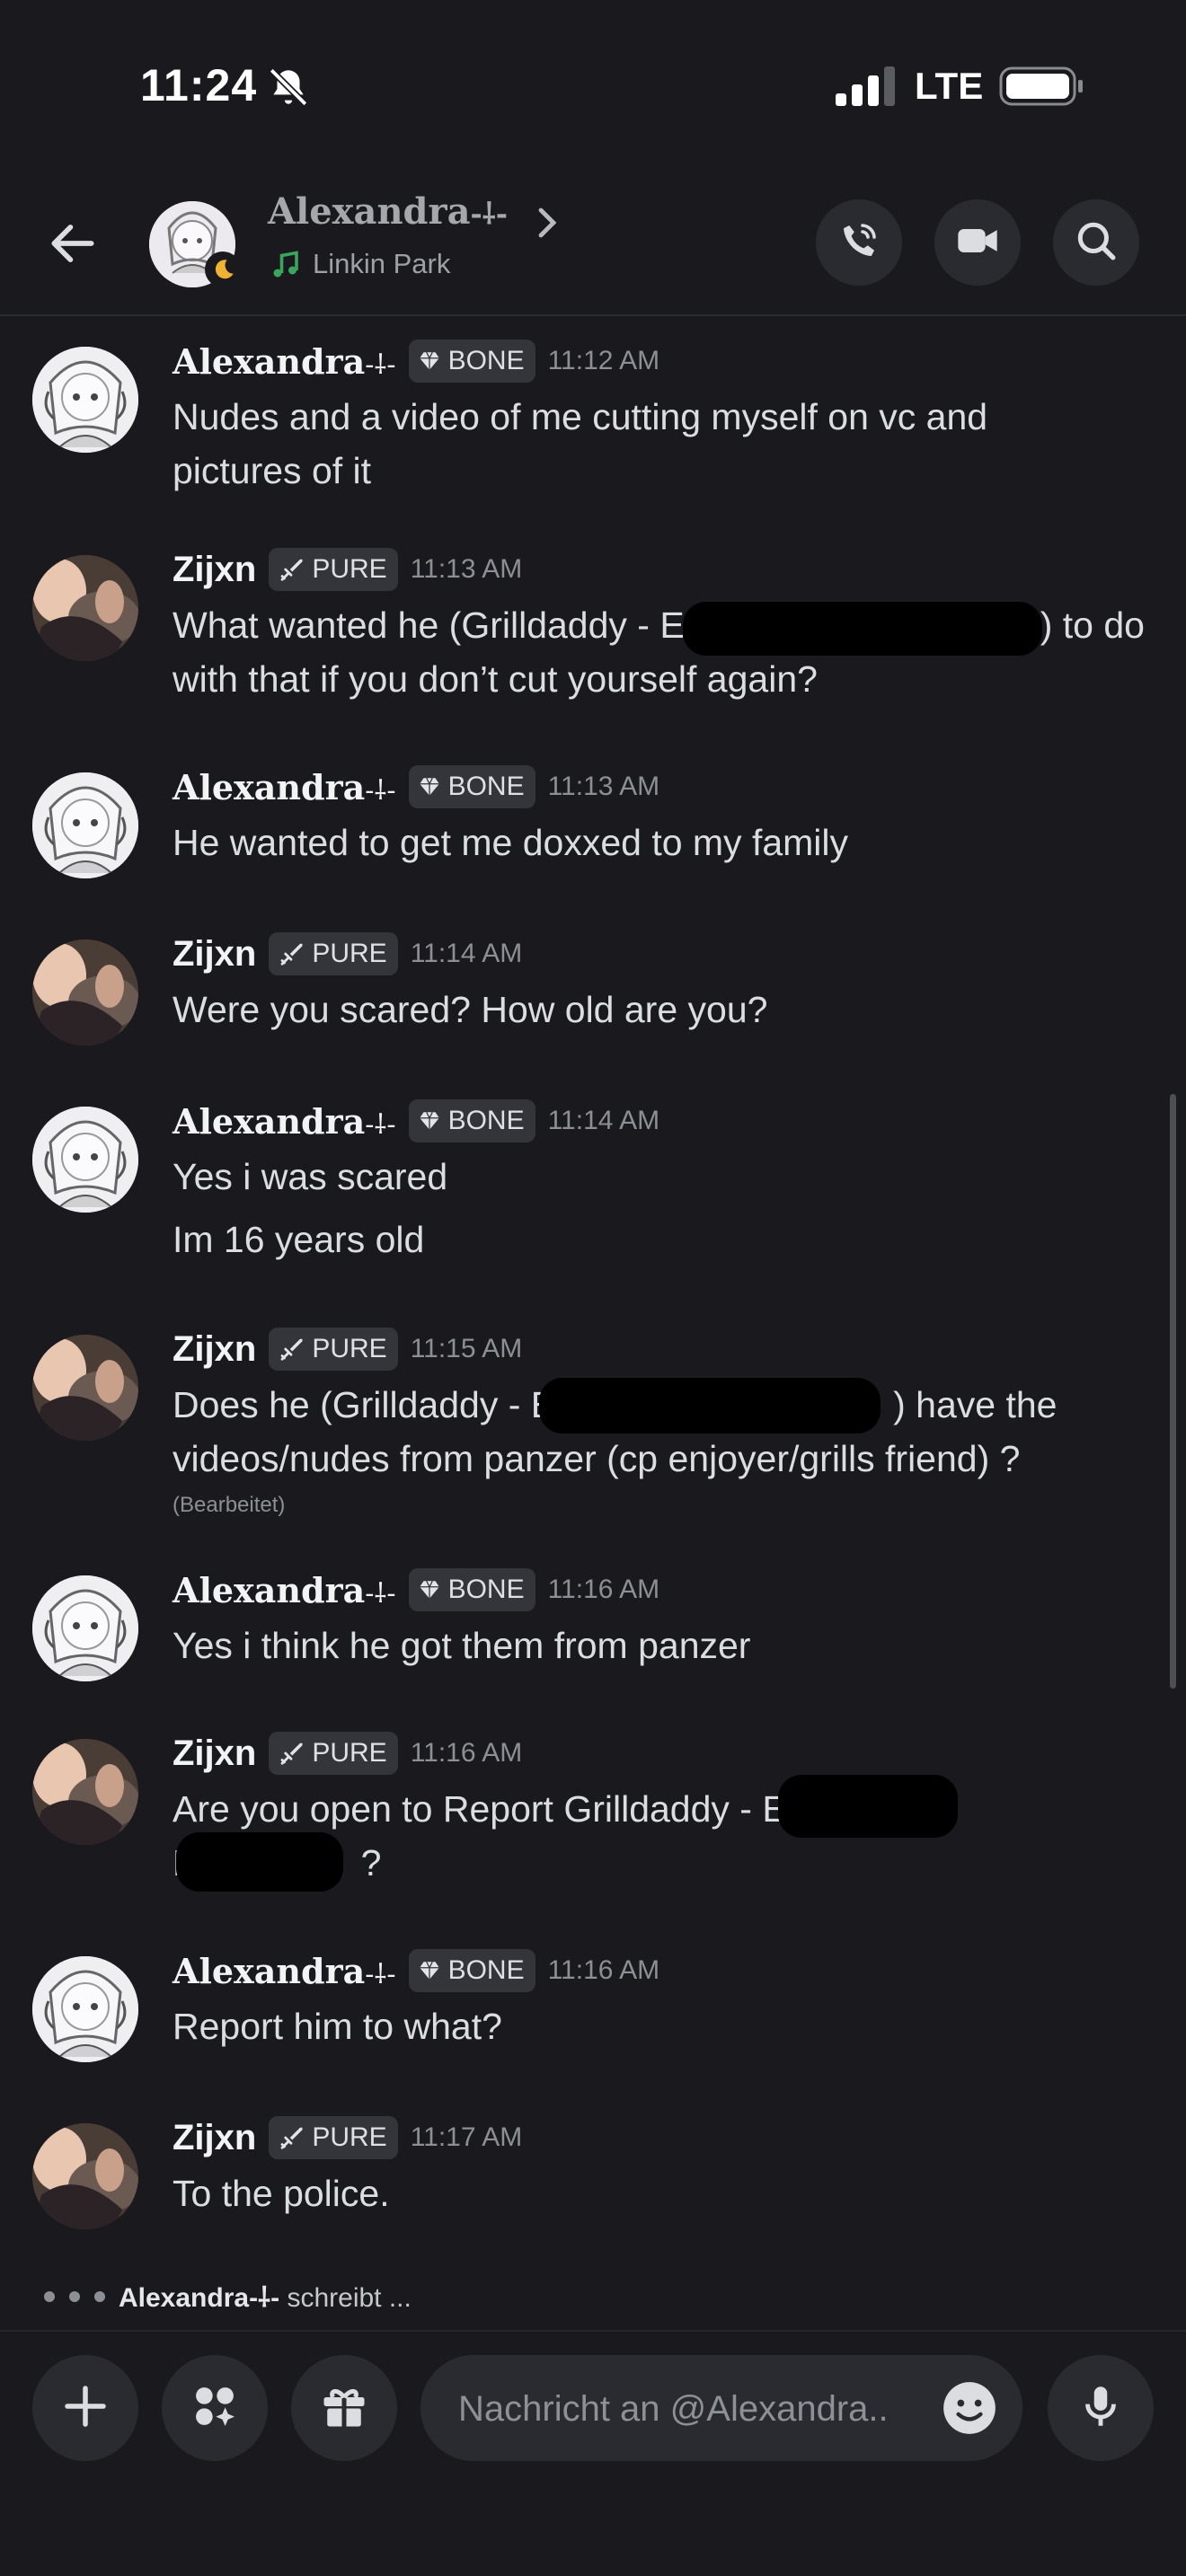  I want to click on message-line: Report him to what?, so click(337, 2026).